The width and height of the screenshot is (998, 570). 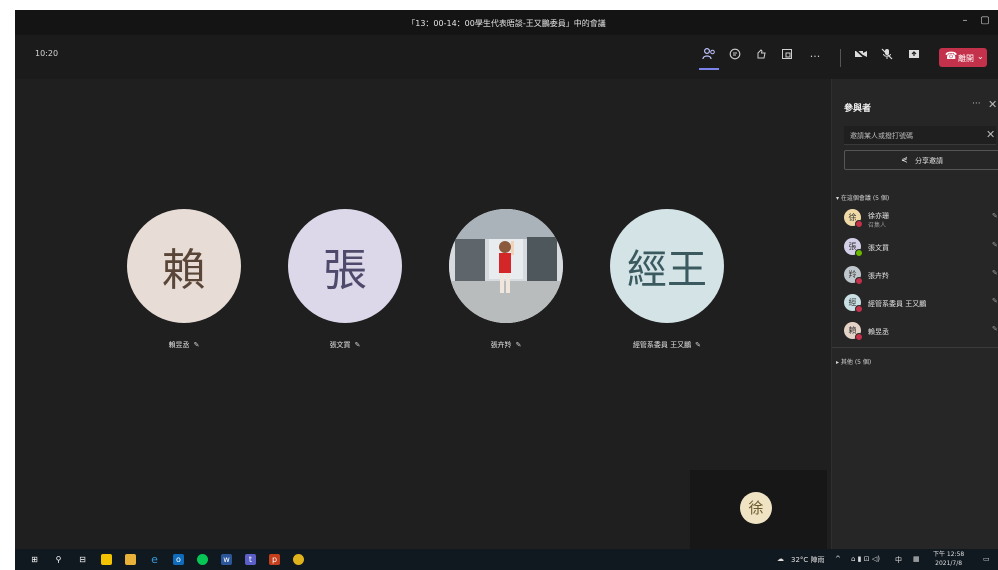 What do you see at coordinates (709, 57) in the screenshot?
I see `participants-icon` at bounding box center [709, 57].